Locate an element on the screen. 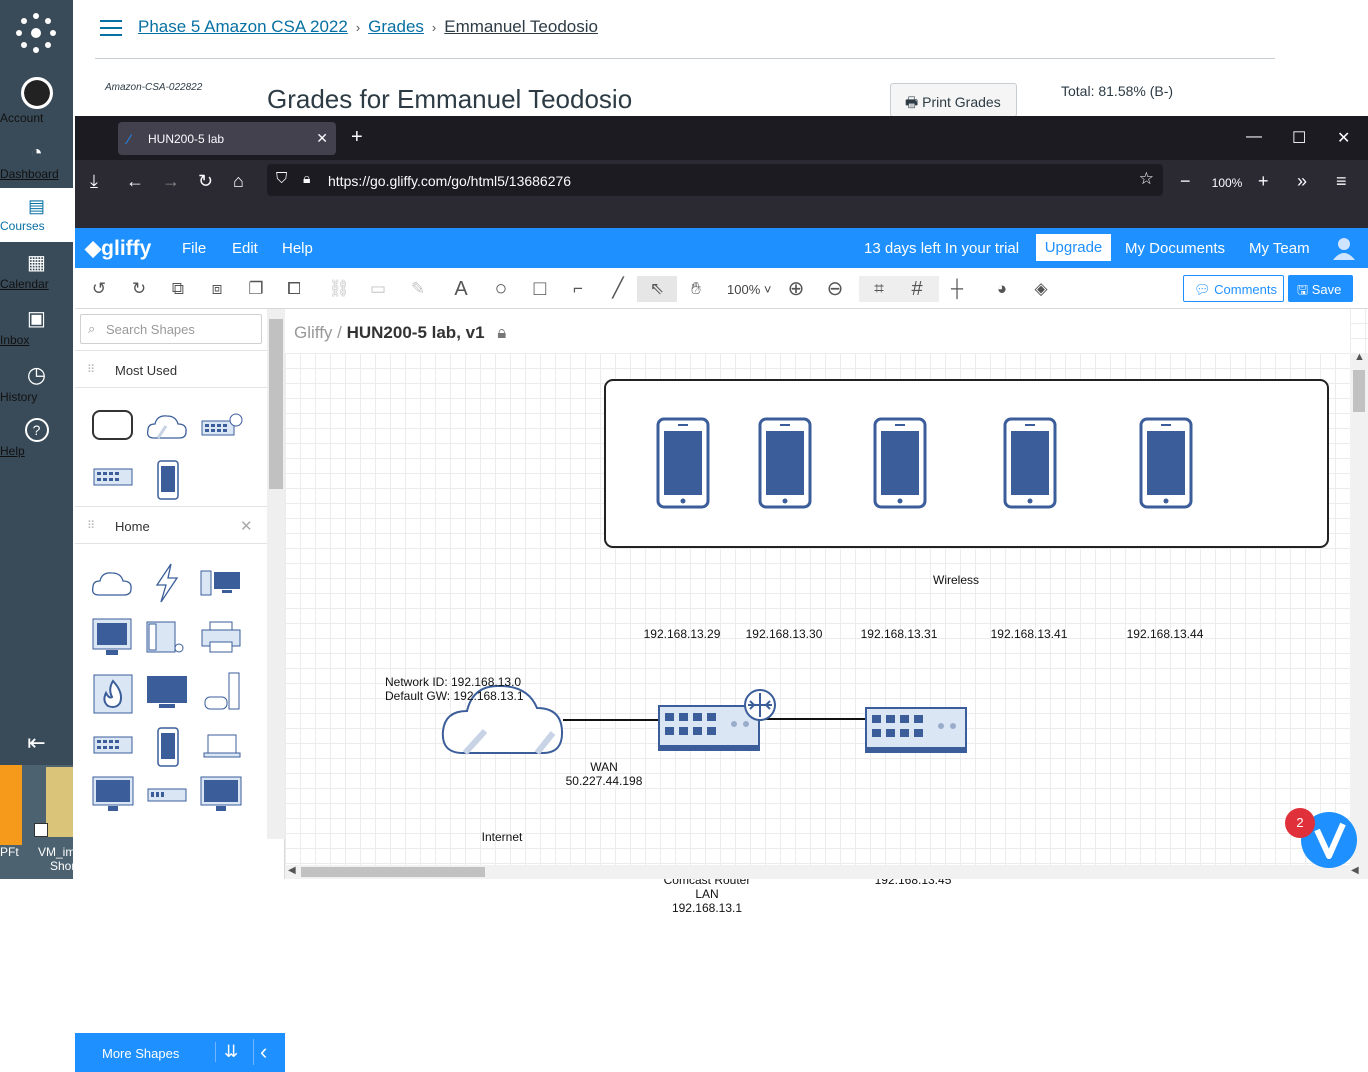 This screenshot has width=1368, height=1072. search-shapes-input: ⌕ Search Shapes is located at coordinates (171, 329).